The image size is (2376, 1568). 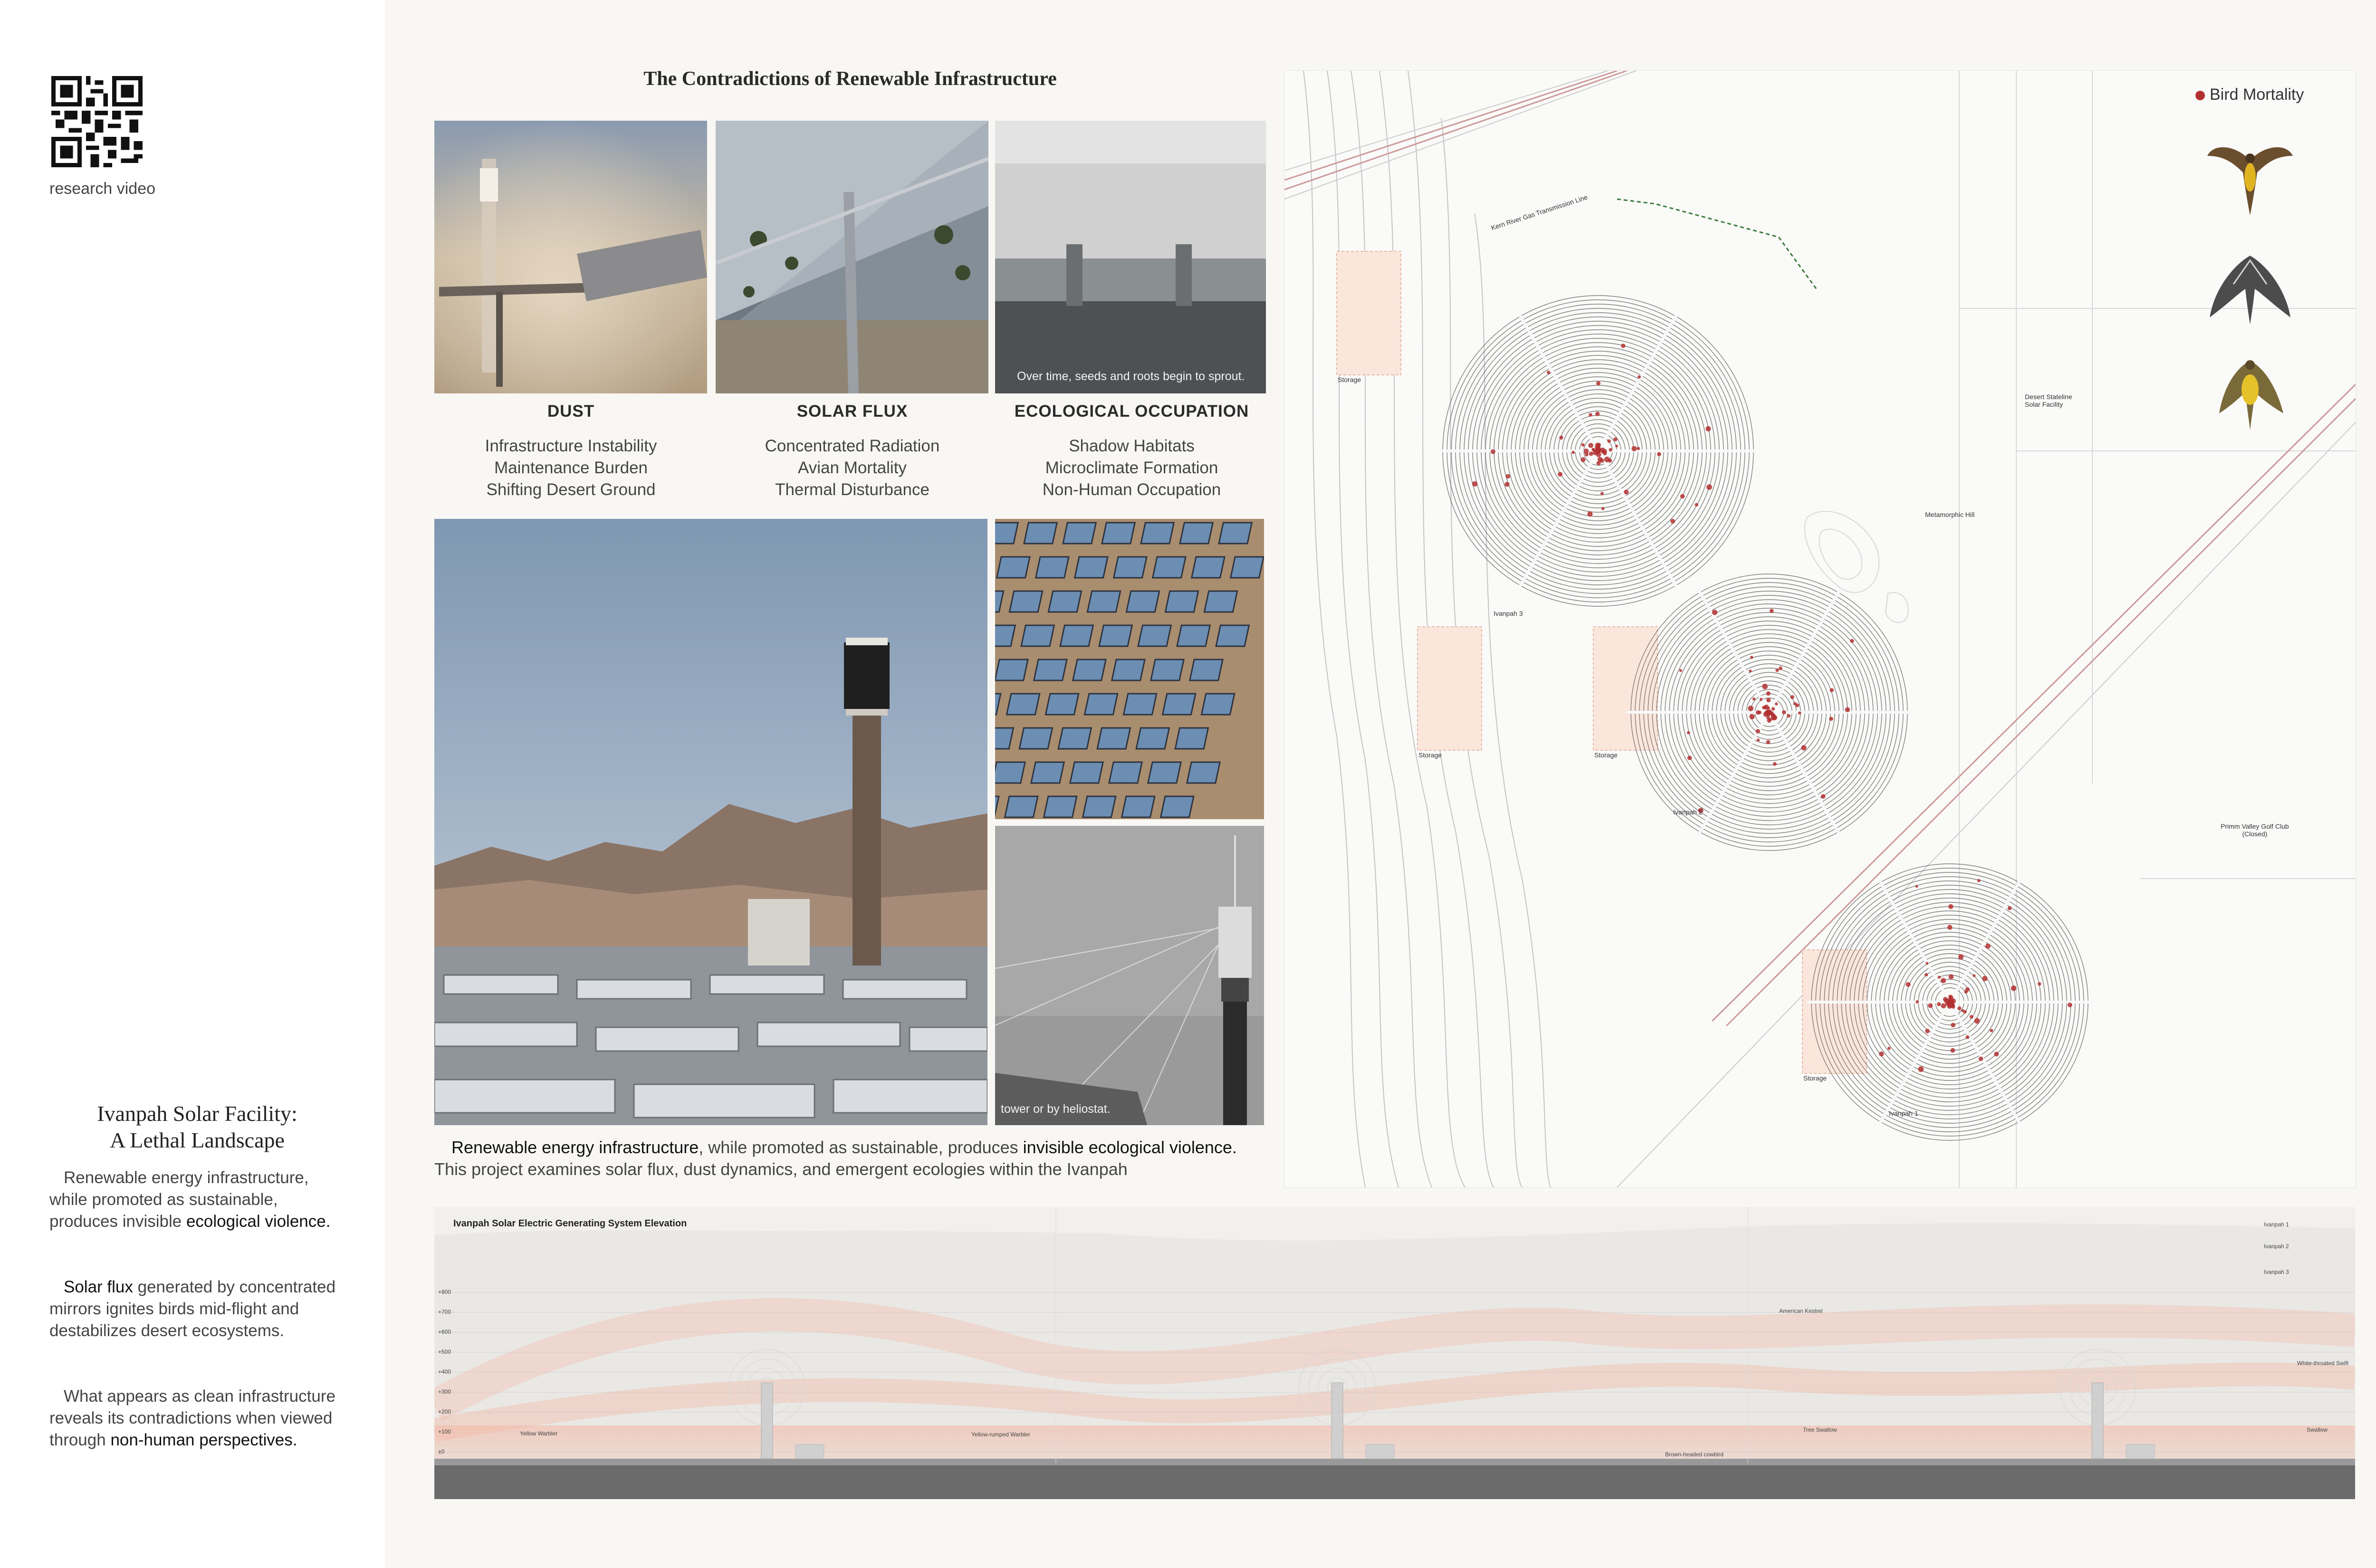 I want to click on qr-code-icon, so click(x=97, y=122).